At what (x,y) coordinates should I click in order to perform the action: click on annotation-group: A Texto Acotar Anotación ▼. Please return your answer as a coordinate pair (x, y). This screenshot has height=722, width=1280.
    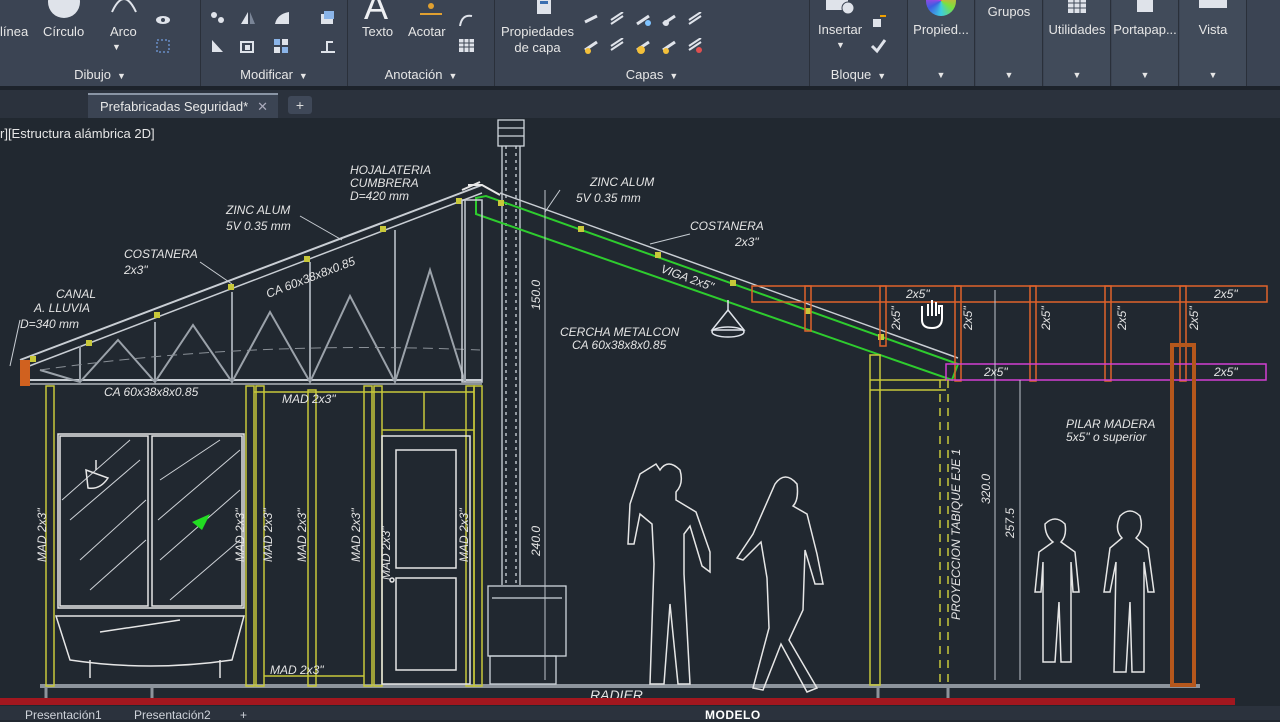
    Looking at the image, I should click on (421, 43).